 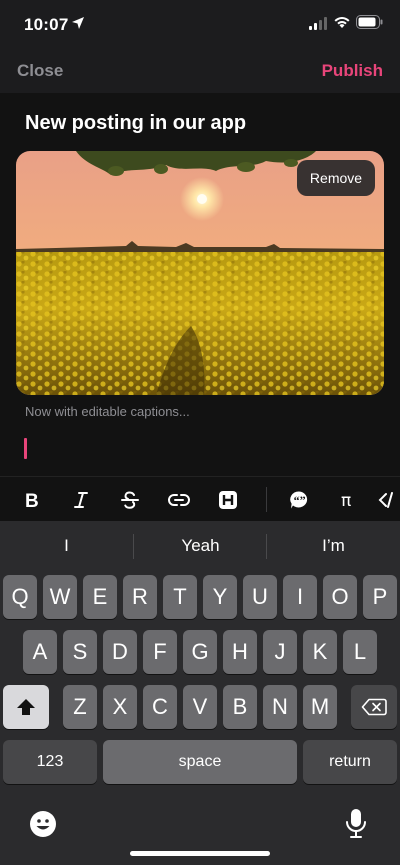 What do you see at coordinates (200, 26) in the screenshot?
I see `status-bar: 10:07` at bounding box center [200, 26].